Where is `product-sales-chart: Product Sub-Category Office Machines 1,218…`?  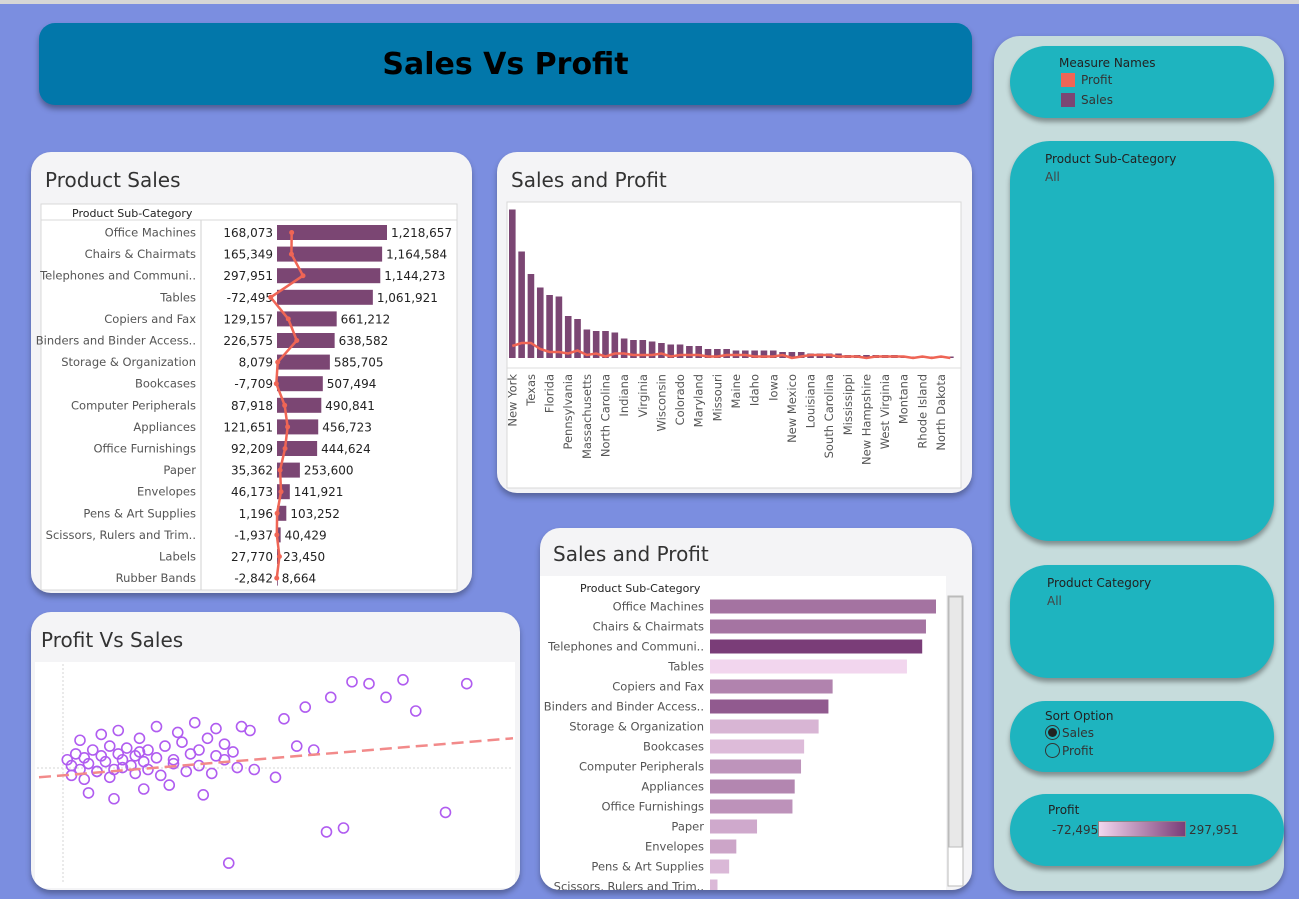
product-sales-chart: Product Sub-Category Office Machines 1,218… is located at coordinates (247, 397).